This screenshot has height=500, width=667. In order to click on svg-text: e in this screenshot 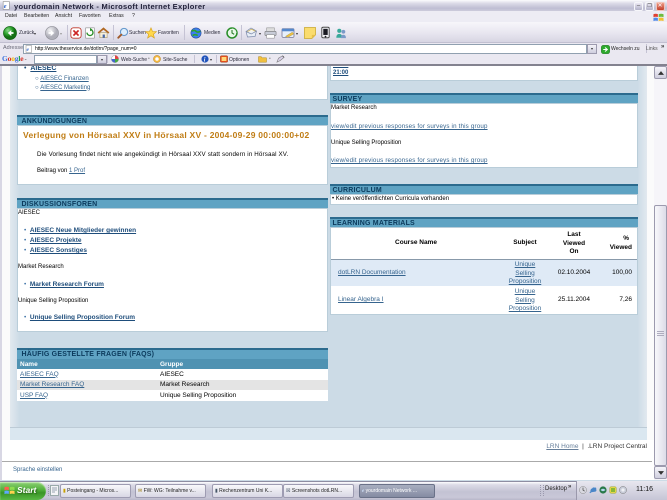, I will do `click(5, 6)`.